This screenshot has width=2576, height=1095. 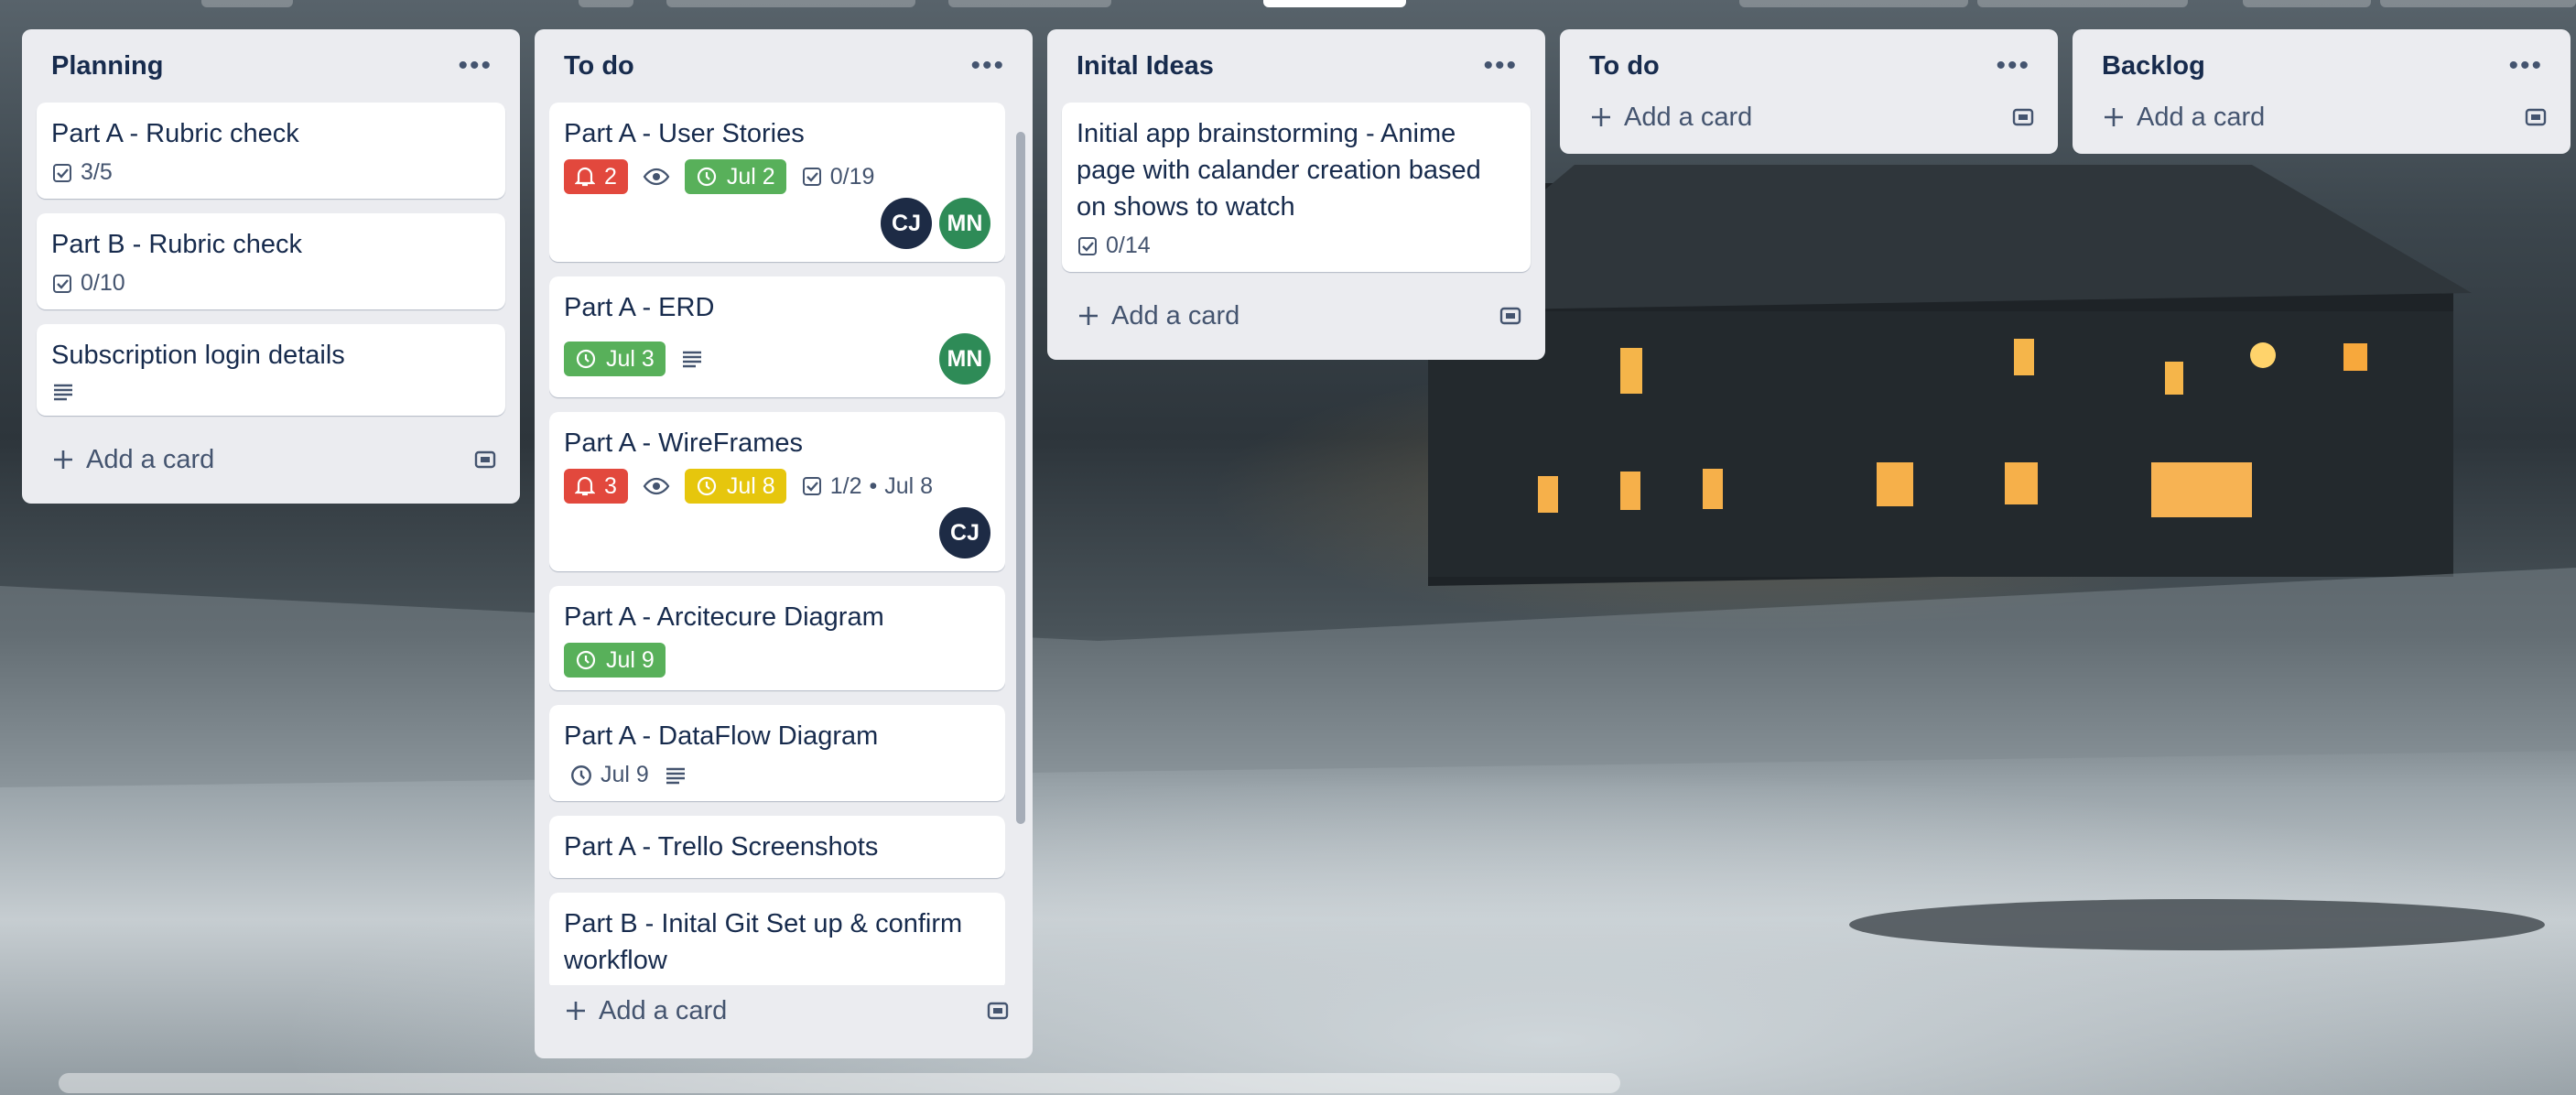 I want to click on notification-count: 3, so click(x=611, y=485).